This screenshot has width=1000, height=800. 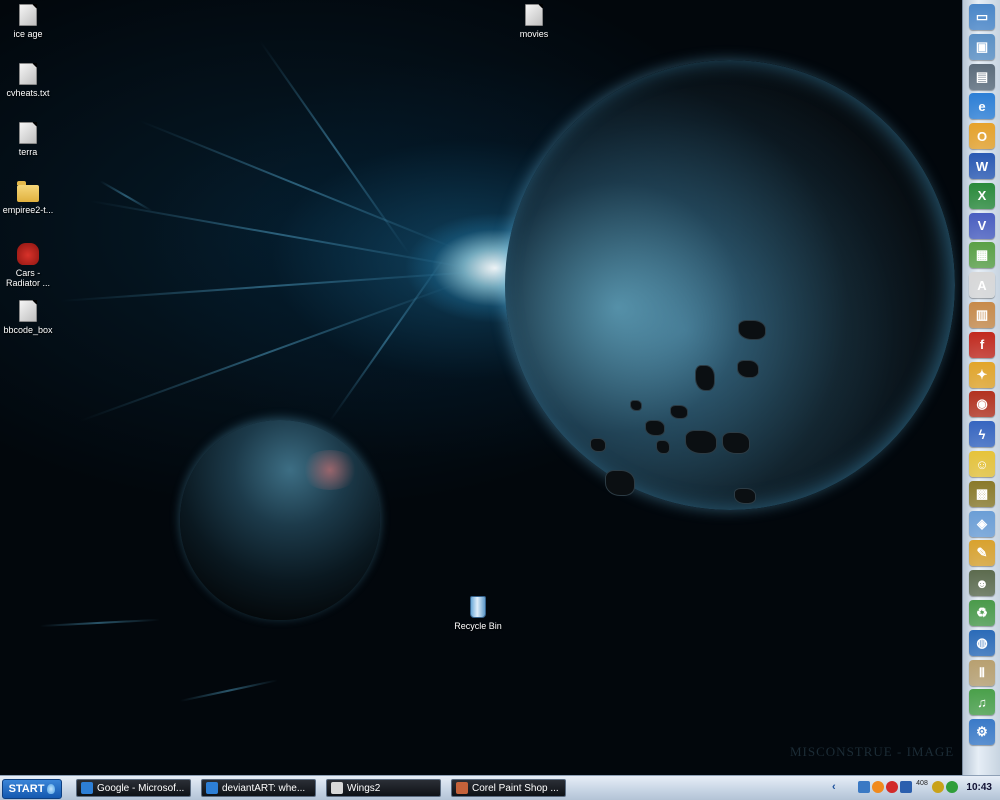 I want to click on internet-explorer-icon: e, so click(x=982, y=106).